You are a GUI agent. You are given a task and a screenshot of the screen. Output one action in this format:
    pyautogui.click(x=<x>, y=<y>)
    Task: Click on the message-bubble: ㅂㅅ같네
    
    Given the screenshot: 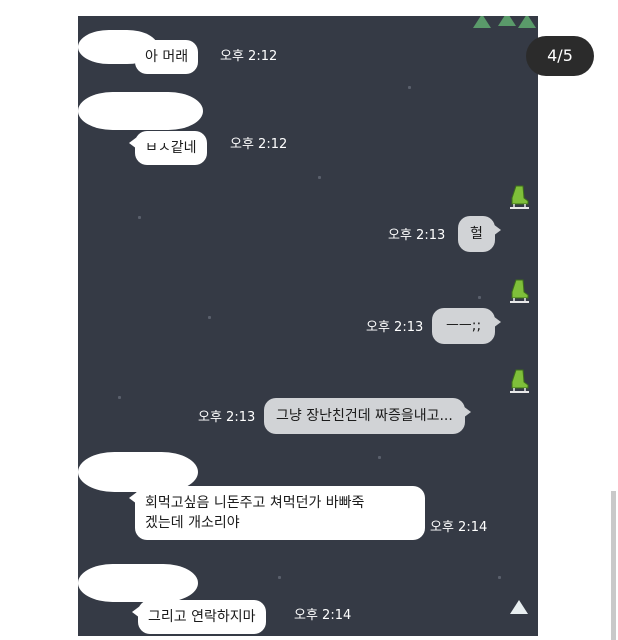 What is the action you would take?
    pyautogui.click(x=168, y=148)
    